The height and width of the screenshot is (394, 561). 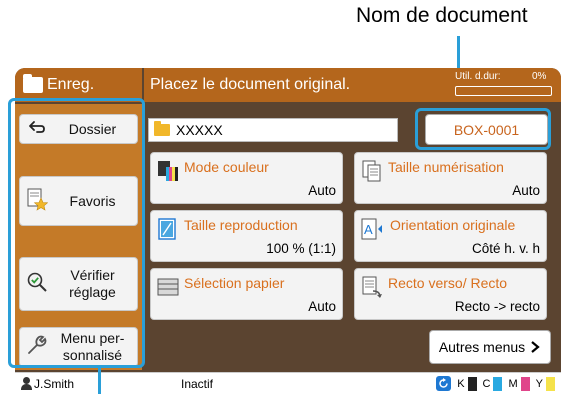 I want to click on reproduction-size-icon, so click(x=167, y=229).